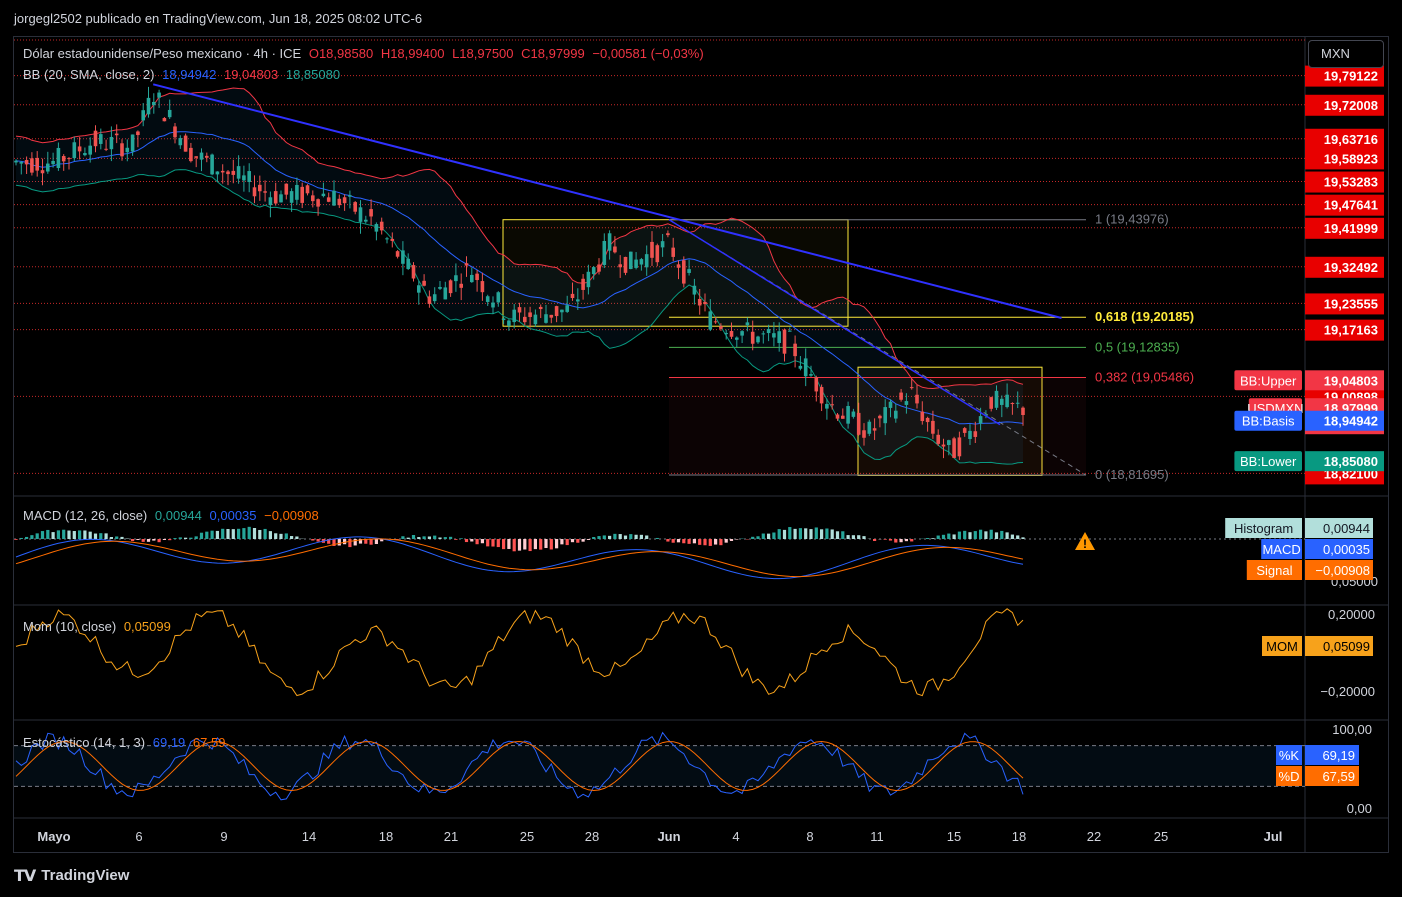  What do you see at coordinates (668, 836) in the screenshot?
I see `time-axis-label: Jun` at bounding box center [668, 836].